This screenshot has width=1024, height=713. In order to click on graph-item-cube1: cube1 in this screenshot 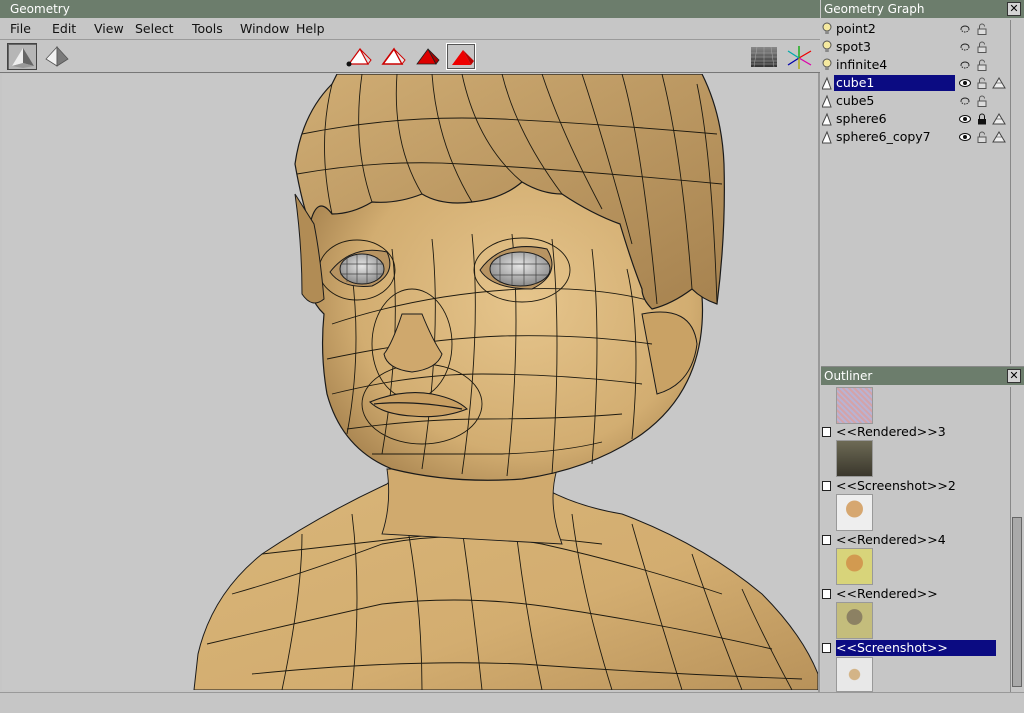, I will do `click(916, 83)`.